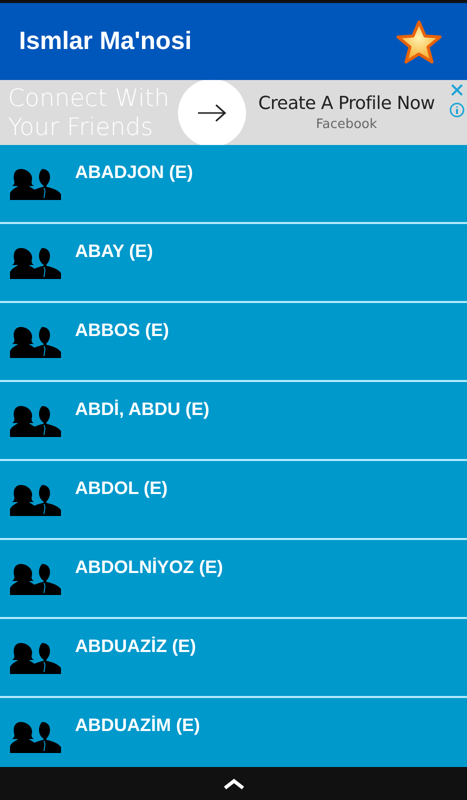  What do you see at coordinates (419, 42) in the screenshot?
I see `star-icon` at bounding box center [419, 42].